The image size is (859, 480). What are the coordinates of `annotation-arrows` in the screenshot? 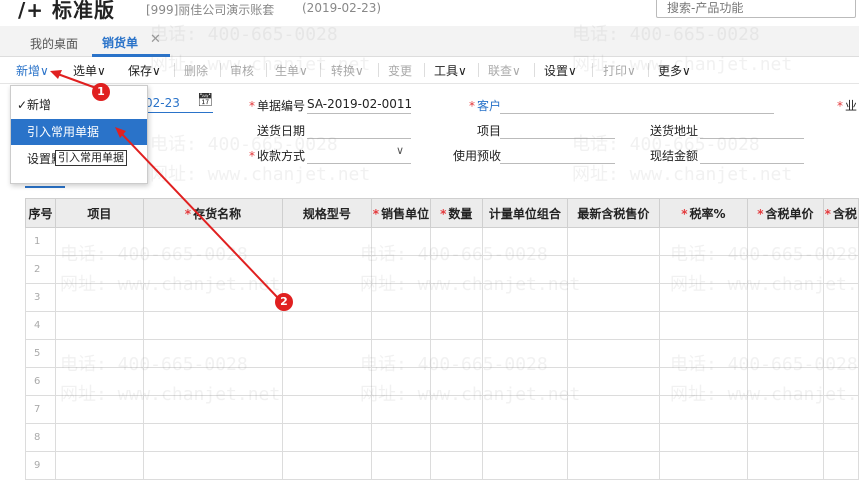 It's located at (164, 184).